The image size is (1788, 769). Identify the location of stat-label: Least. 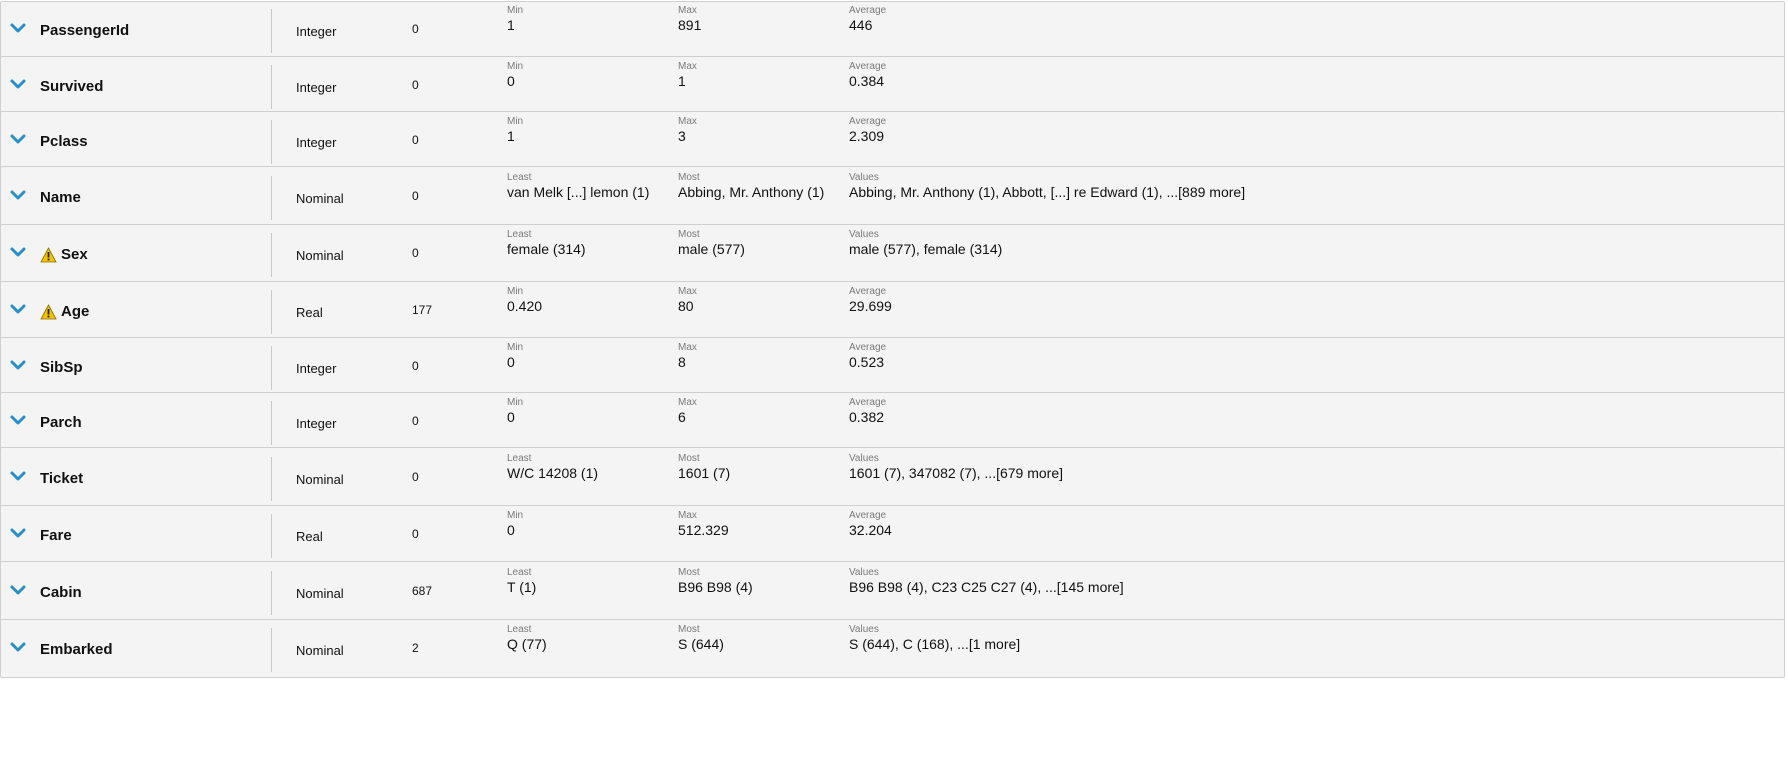
(519, 572).